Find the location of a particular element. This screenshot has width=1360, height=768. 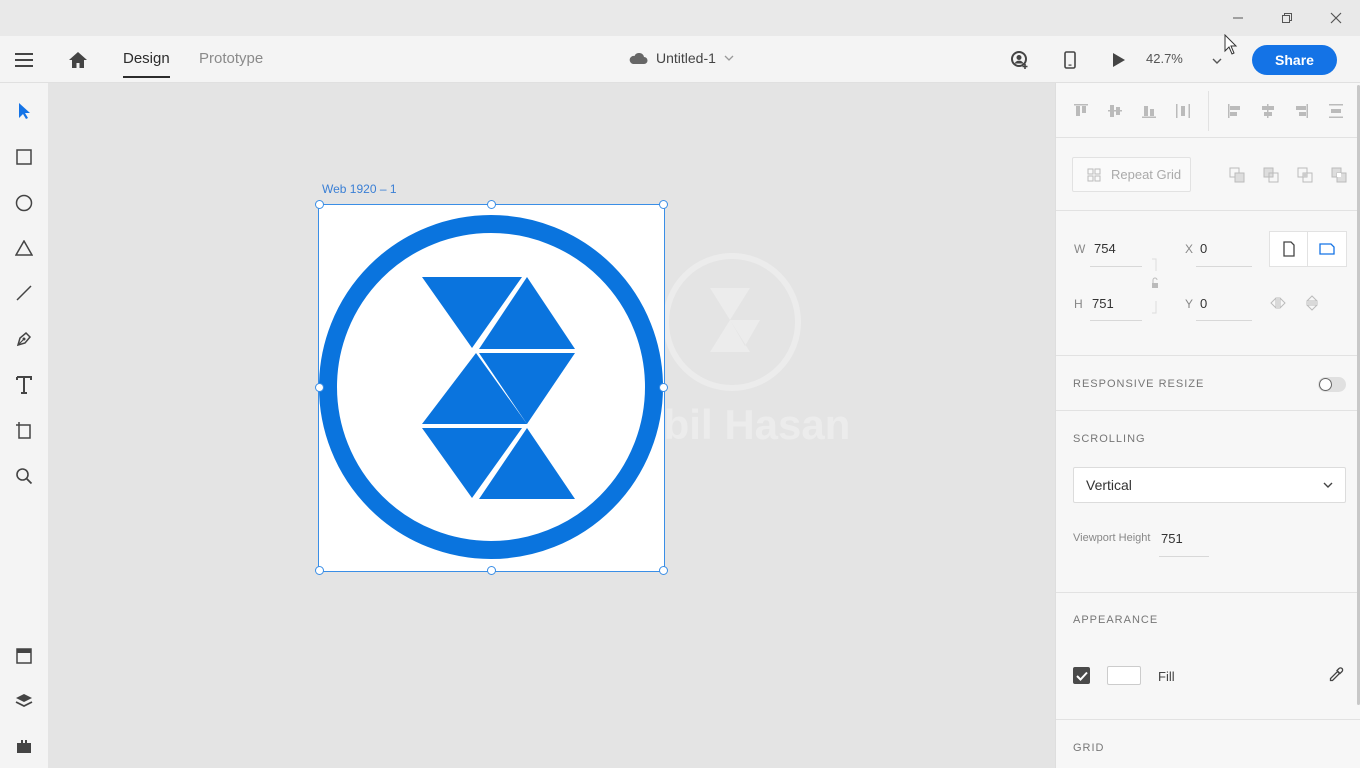

scrolling-section: SCROLLING Vertical Viewport Height 751 is located at coordinates (1208, 502).